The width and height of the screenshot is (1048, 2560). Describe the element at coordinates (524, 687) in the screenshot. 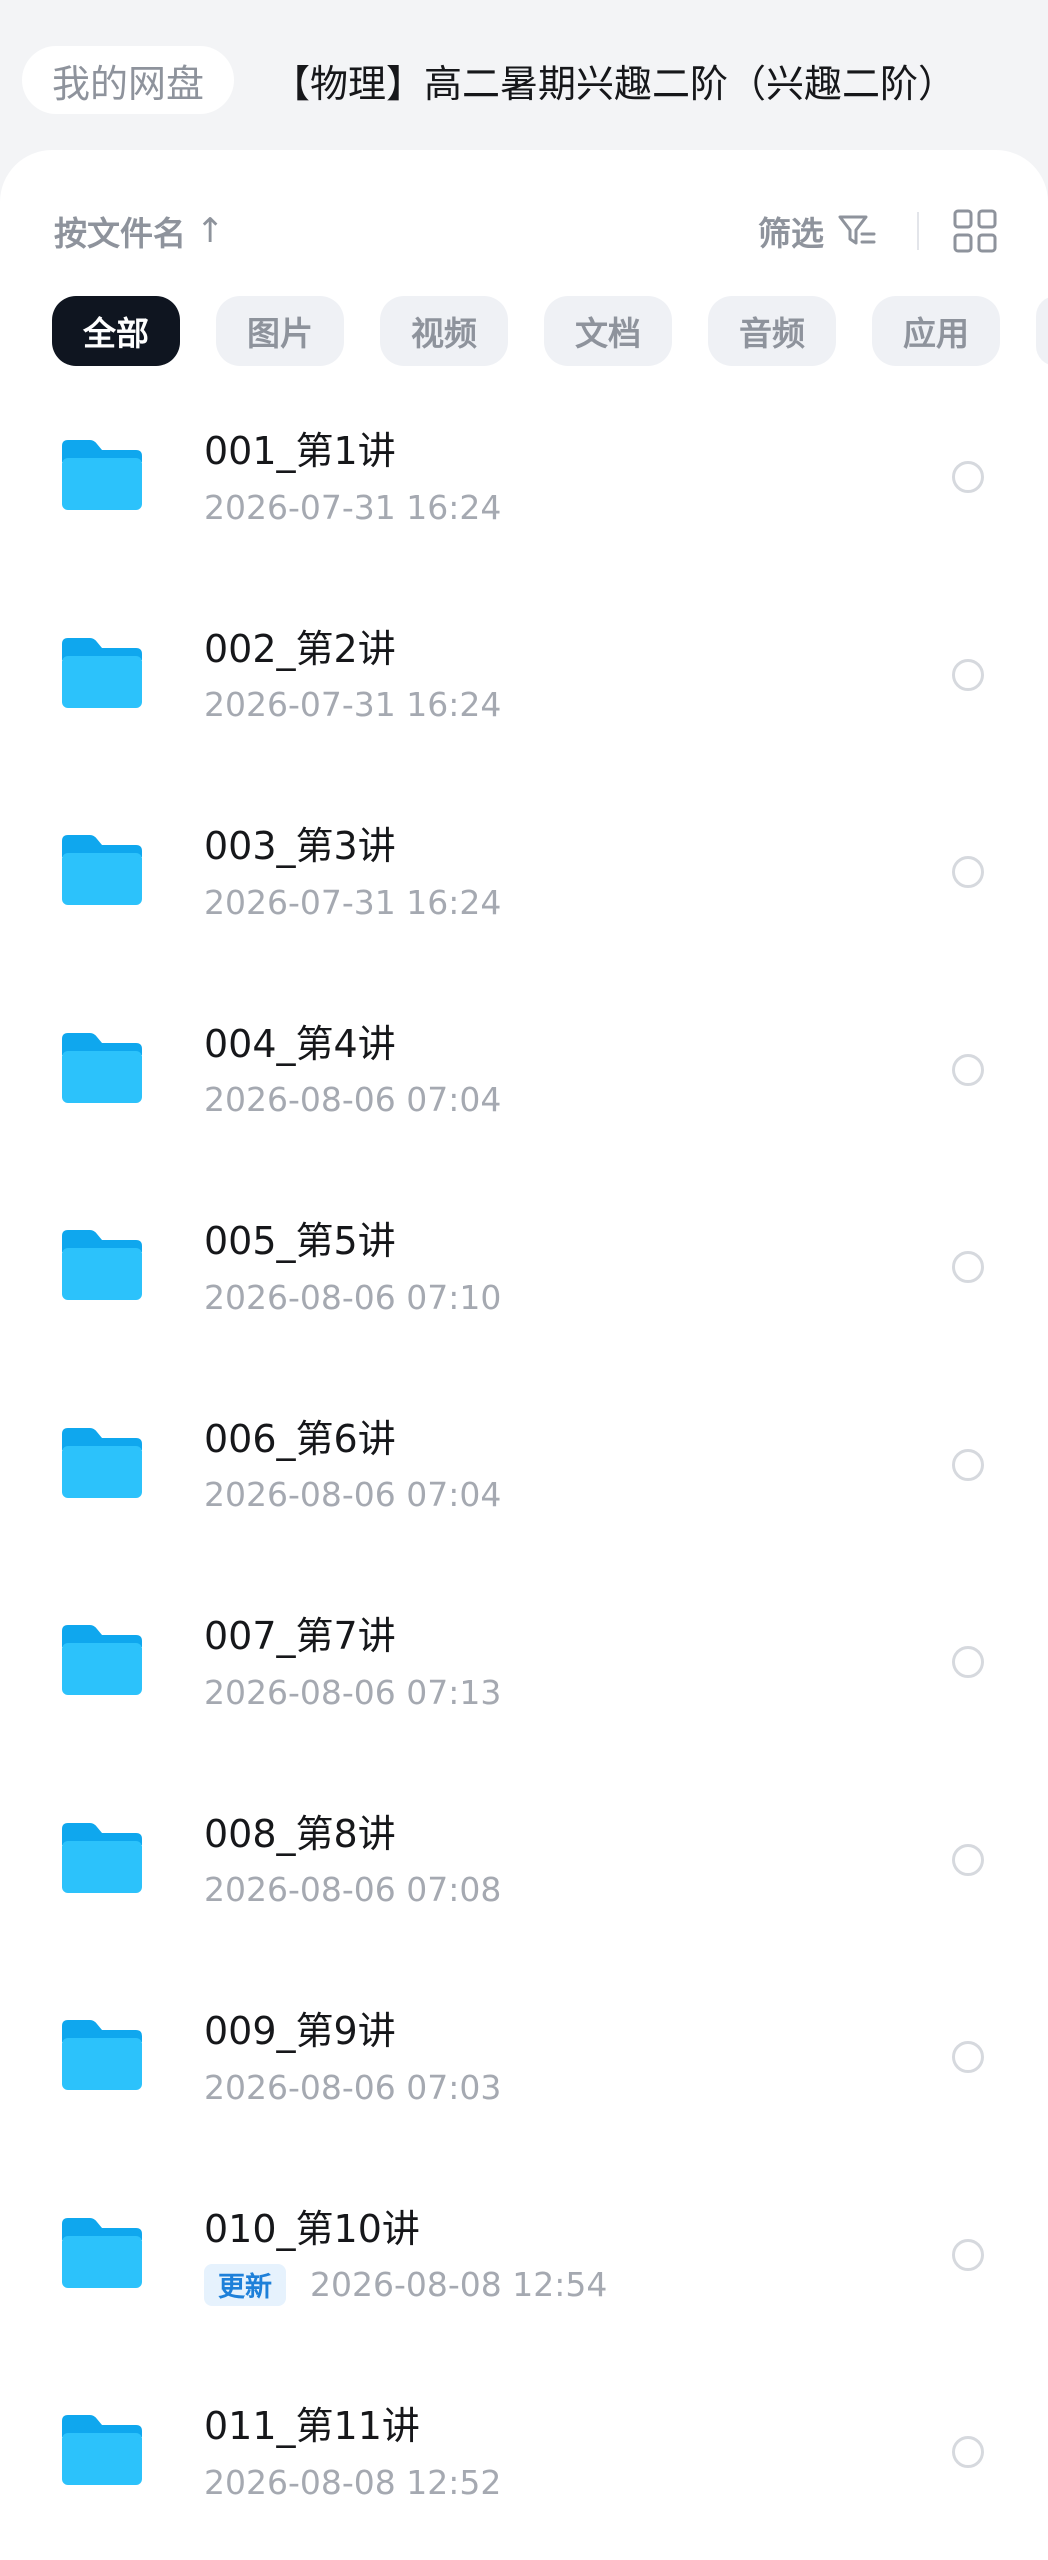

I see `file-row: 002_第2讲 2026-07-31 16:24` at that location.